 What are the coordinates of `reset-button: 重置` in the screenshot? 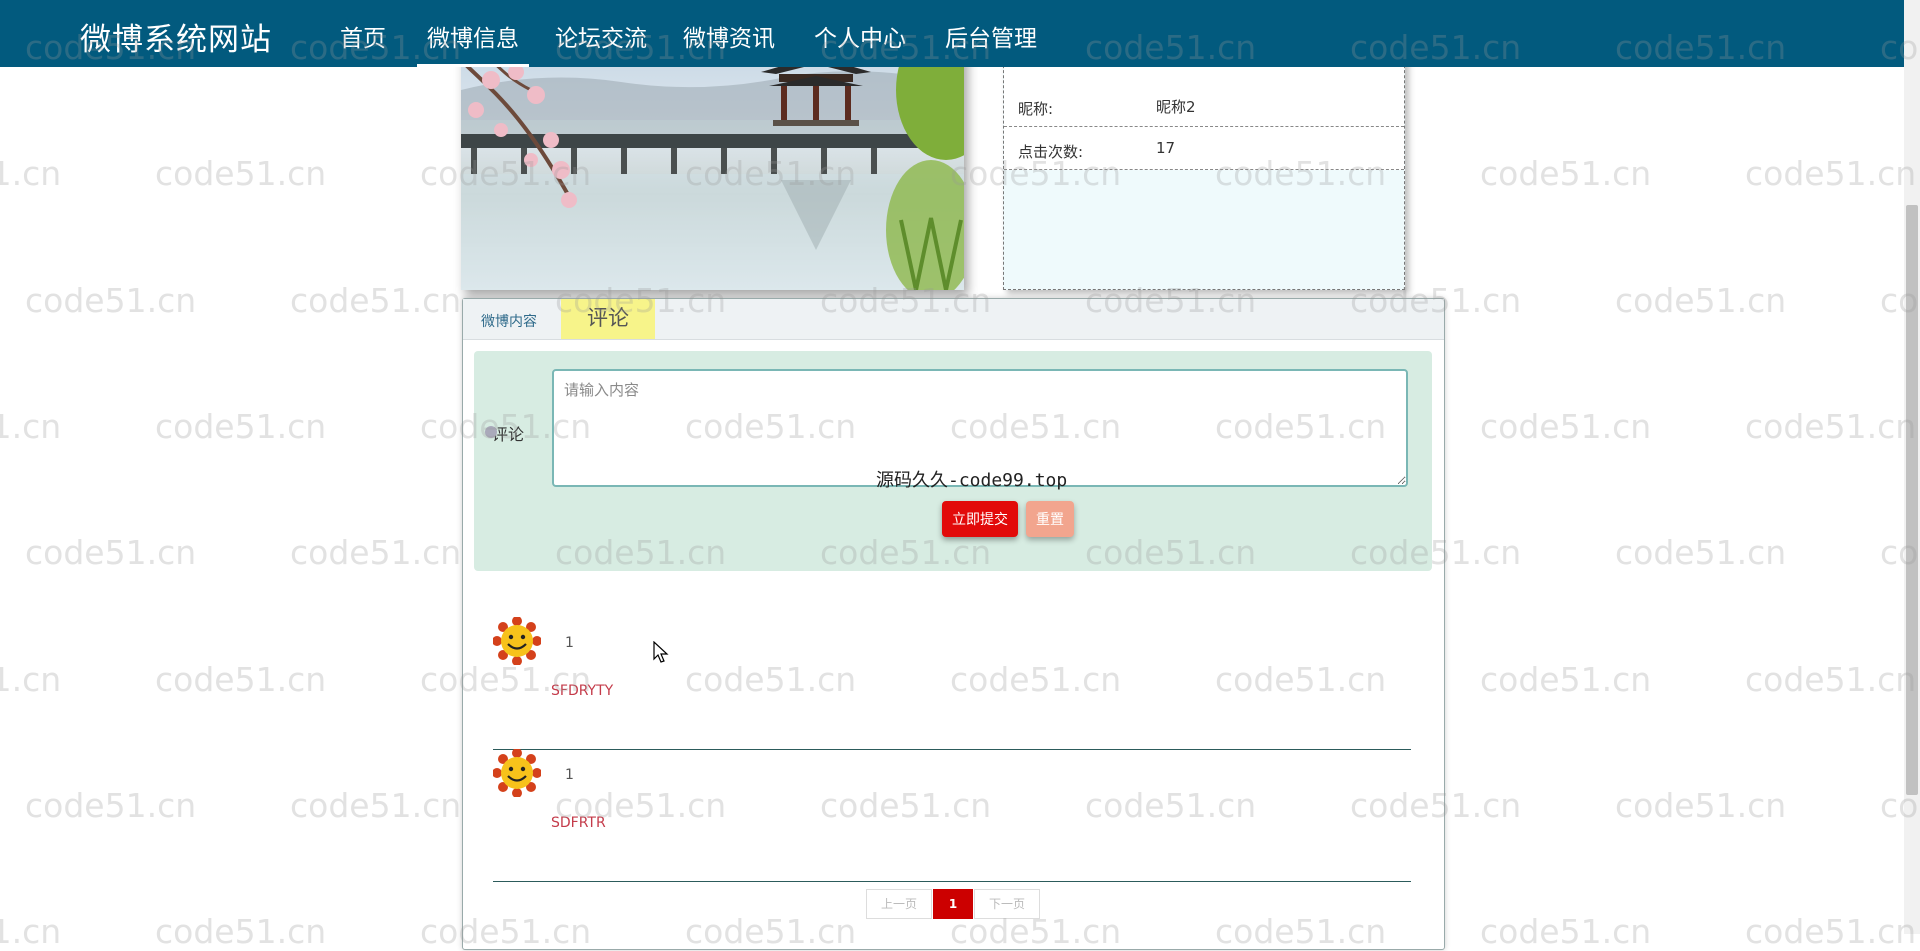 It's located at (1050, 519).